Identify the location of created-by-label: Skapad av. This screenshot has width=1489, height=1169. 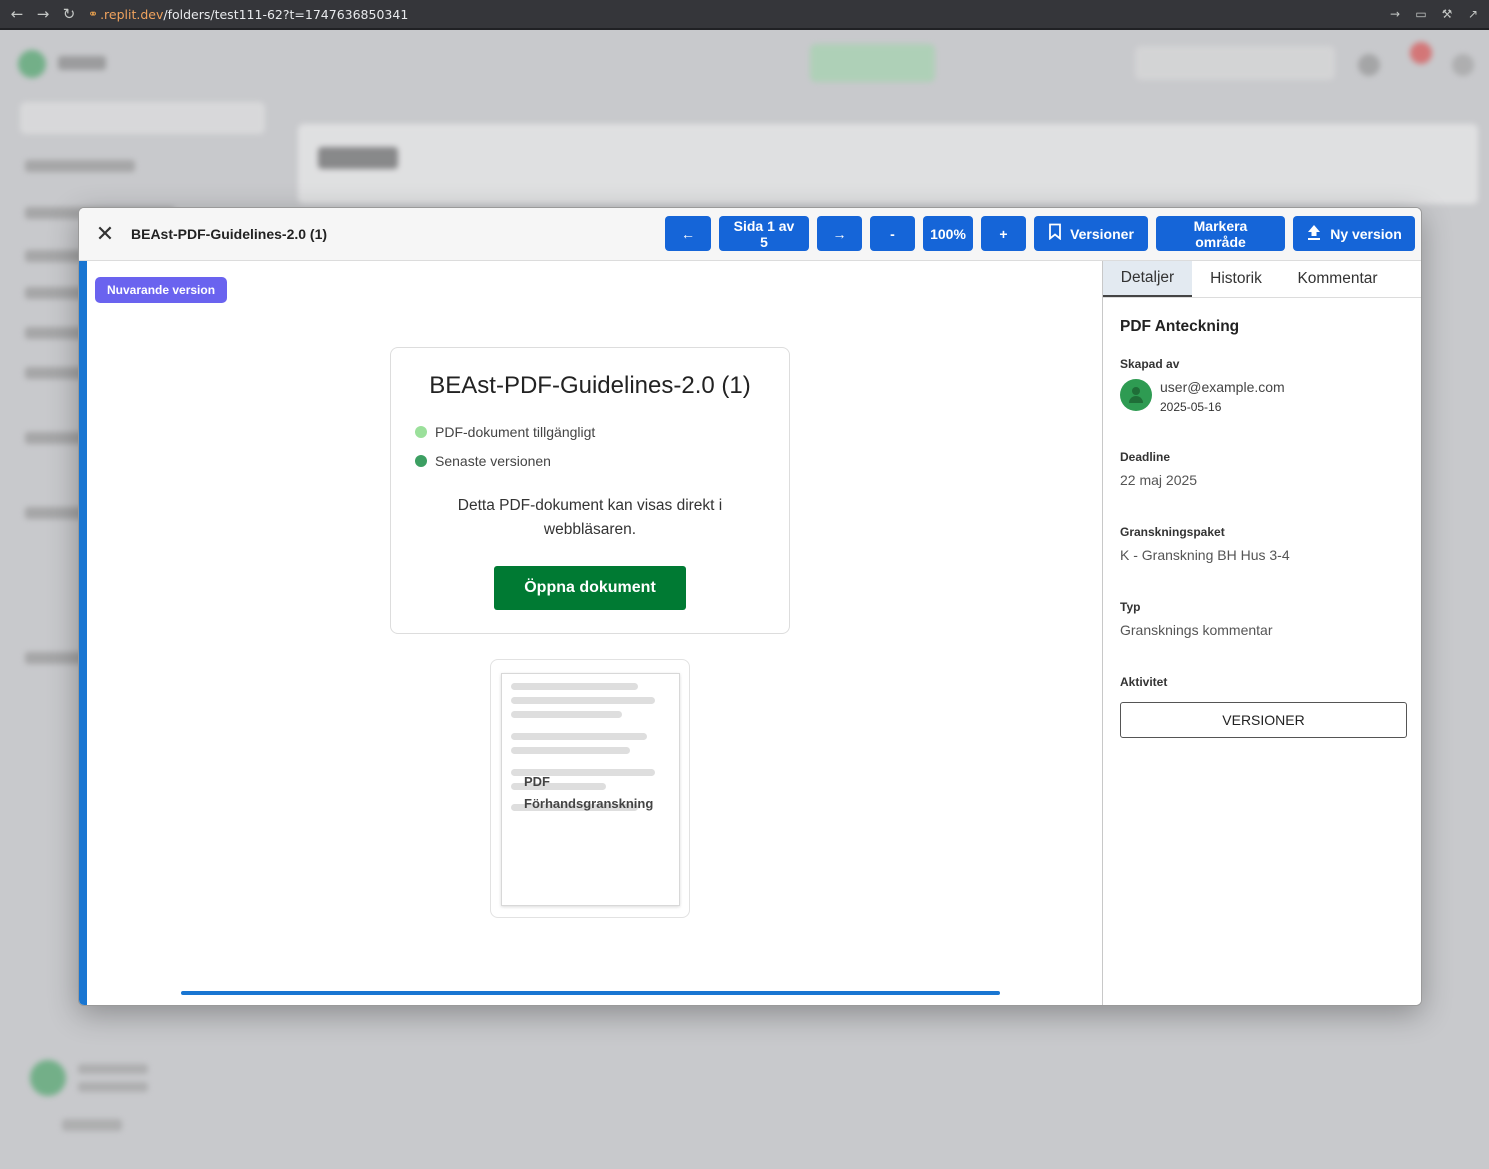
(1150, 364).